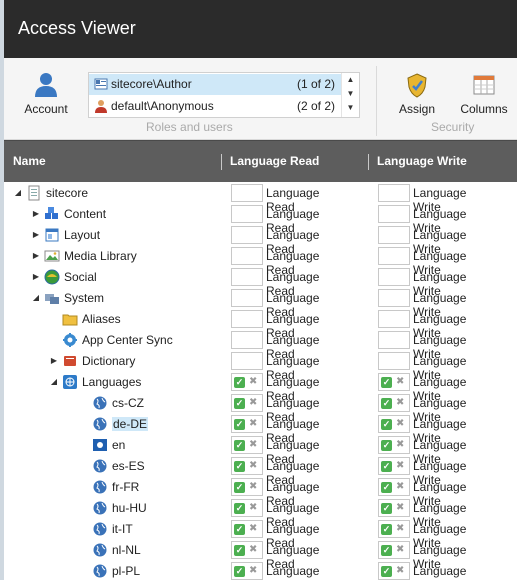 The width and height of the screenshot is (517, 580). What do you see at coordinates (130, 424) in the screenshot?
I see `tree-item-label: de-DE` at bounding box center [130, 424].